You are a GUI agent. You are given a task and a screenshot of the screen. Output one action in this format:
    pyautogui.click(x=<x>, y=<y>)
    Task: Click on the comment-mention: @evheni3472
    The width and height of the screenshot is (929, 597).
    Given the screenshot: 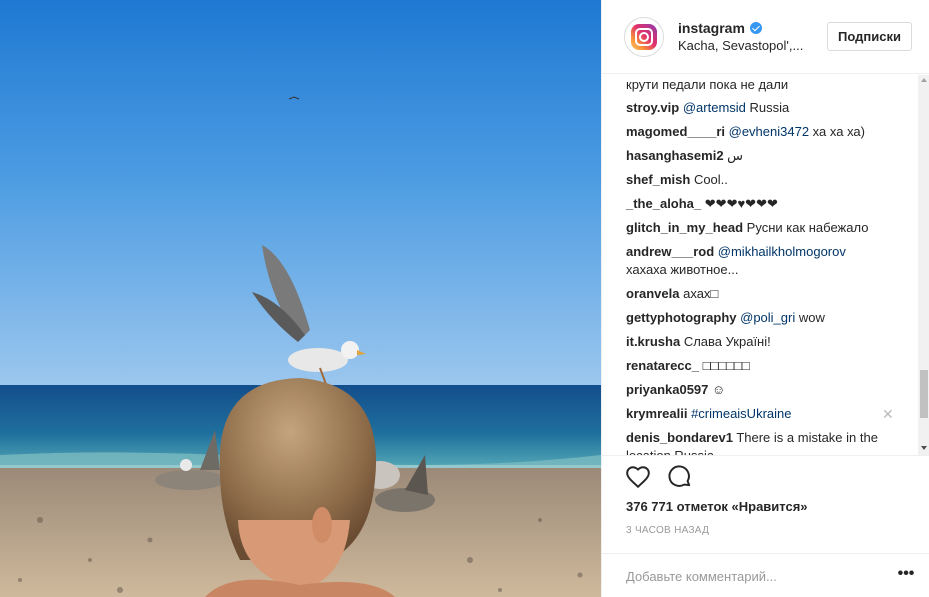 What is the action you would take?
    pyautogui.click(x=769, y=131)
    